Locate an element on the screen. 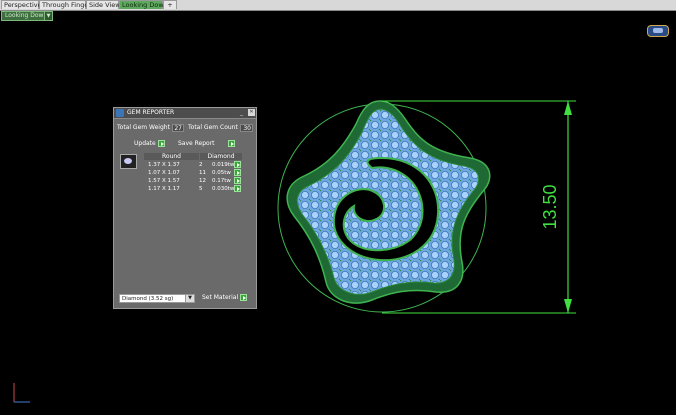  table-row: 1.07 X 1.07 11 0.05tw is located at coordinates (193, 173).